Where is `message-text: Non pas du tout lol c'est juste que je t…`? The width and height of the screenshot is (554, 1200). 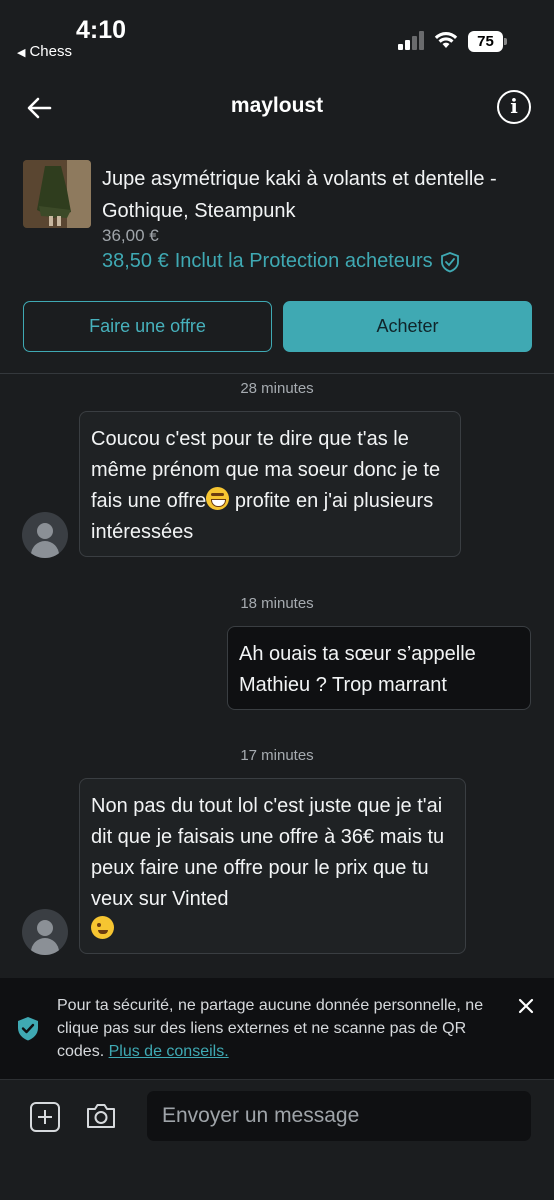 message-text: Non pas du tout lol c'est juste que je t… is located at coordinates (268, 852).